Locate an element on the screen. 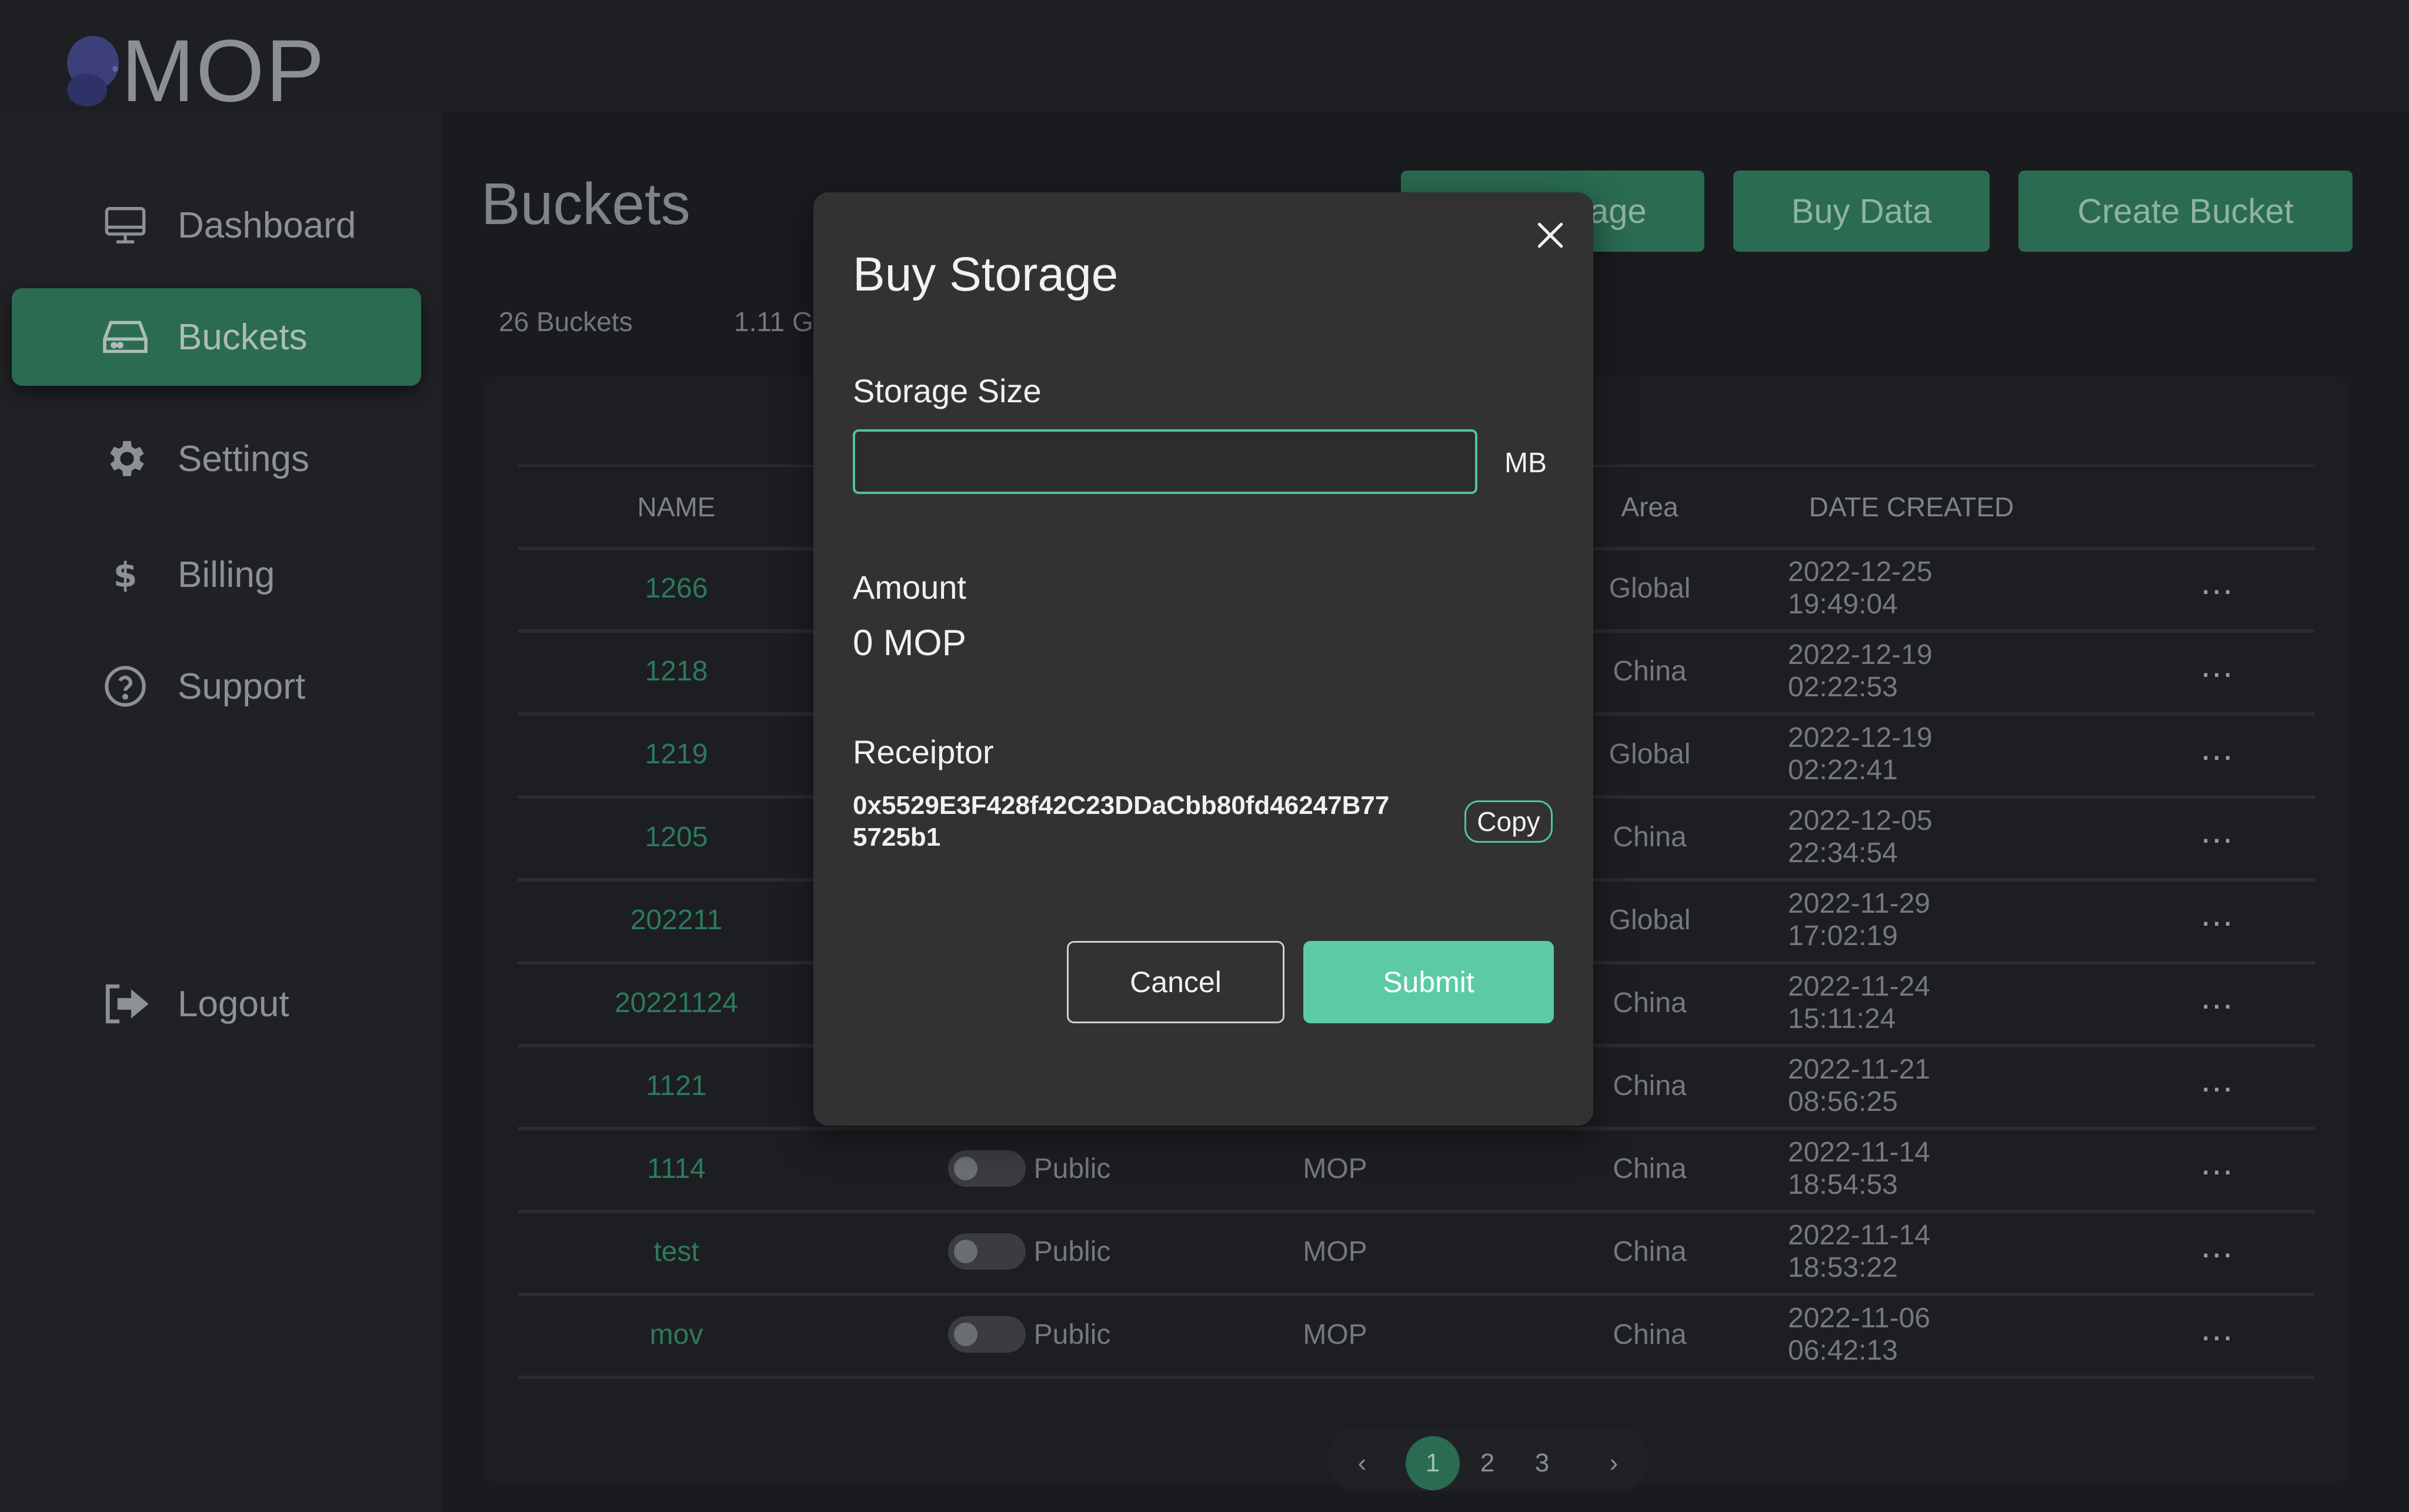 Image resolution: width=2409 pixels, height=1512 pixels. date-created-cell: 2022-11-29 17:02:19 is located at coordinates (1859, 920).